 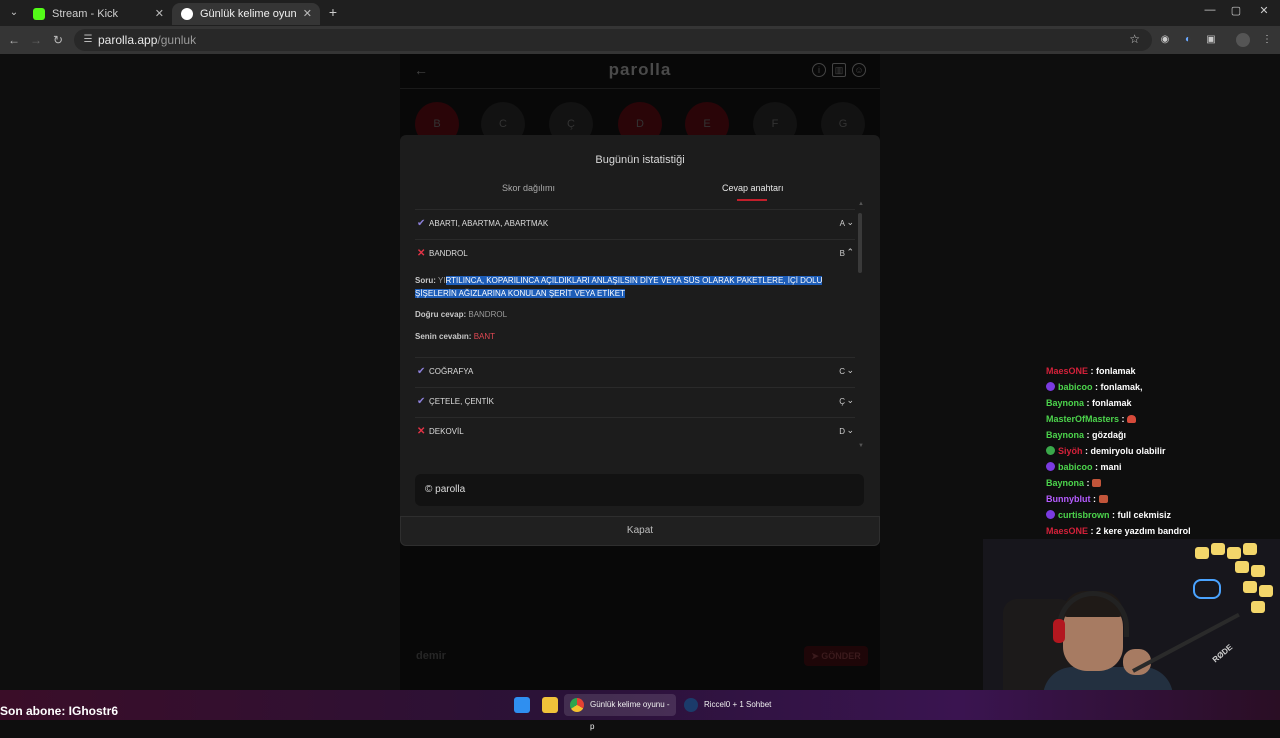 I want to click on answer-row: ✔ ÇETELE, ÇENTİK Ç ⌄, so click(x=635, y=402).